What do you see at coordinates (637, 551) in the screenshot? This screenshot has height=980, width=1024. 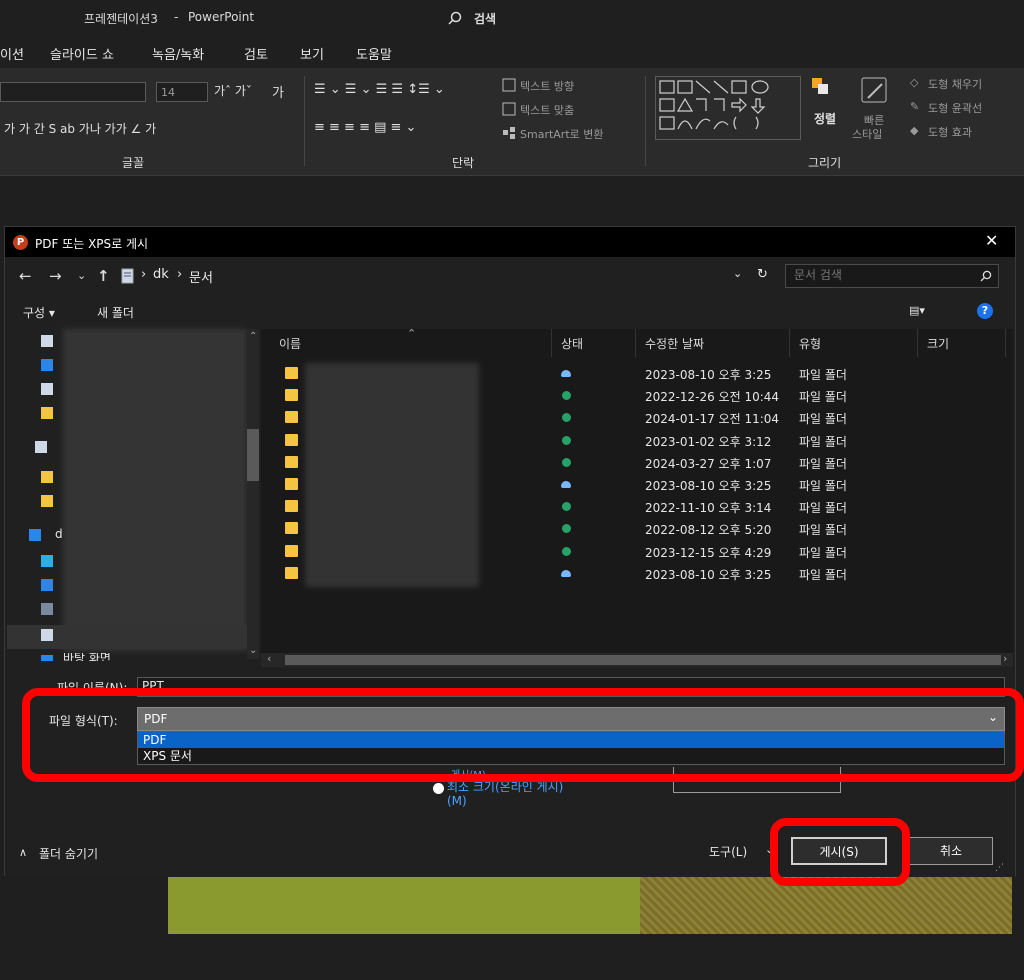 I see `table-row: 2023-12-15 오후 4:29 파일 폴더` at bounding box center [637, 551].